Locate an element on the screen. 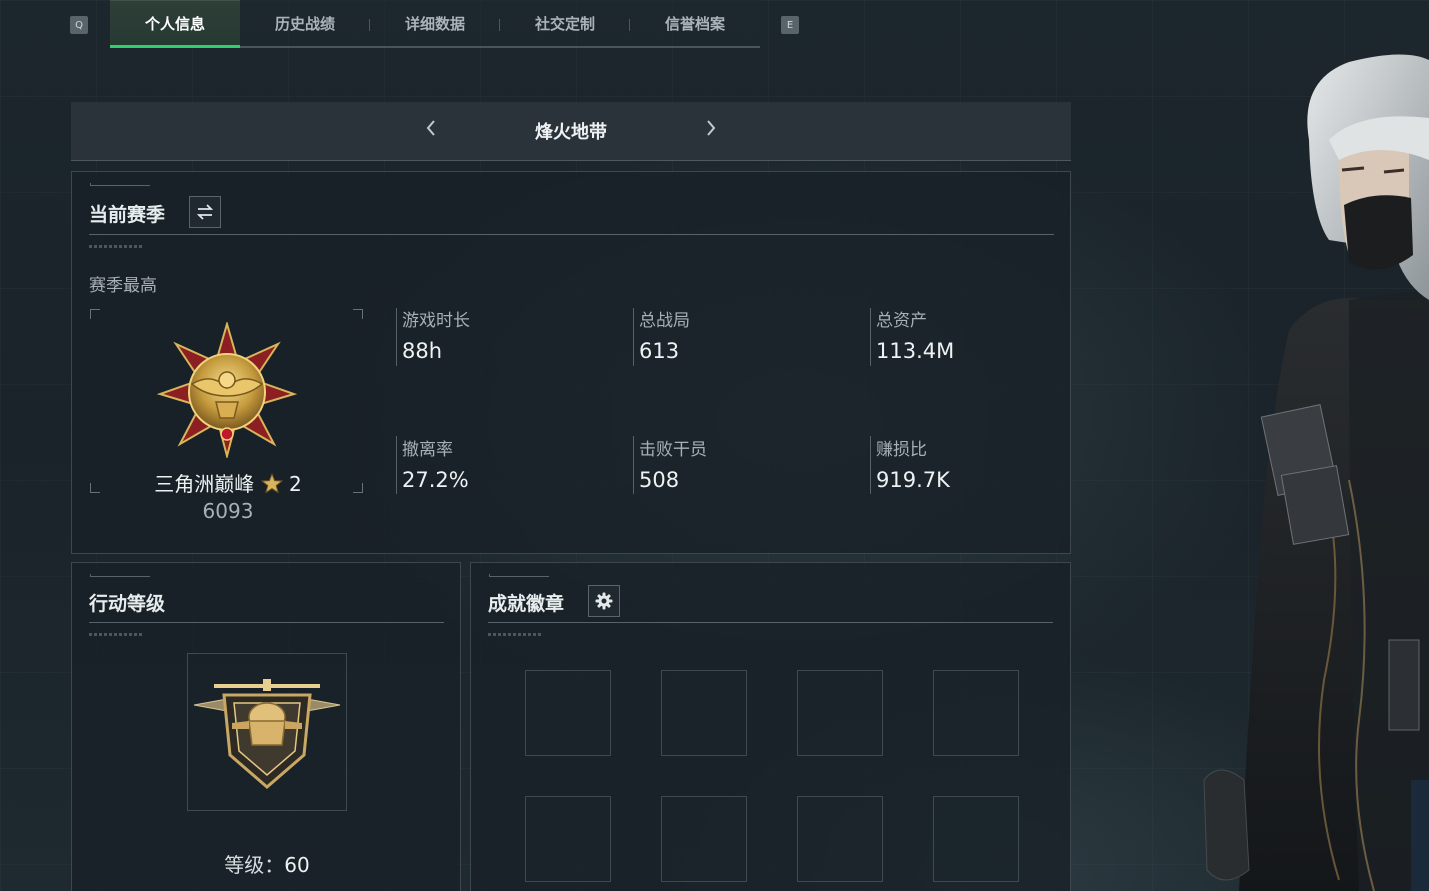 Image resolution: width=1429 pixels, height=891 pixels. action-level-panel: 行动等级 等级：60 is located at coordinates (266, 726).